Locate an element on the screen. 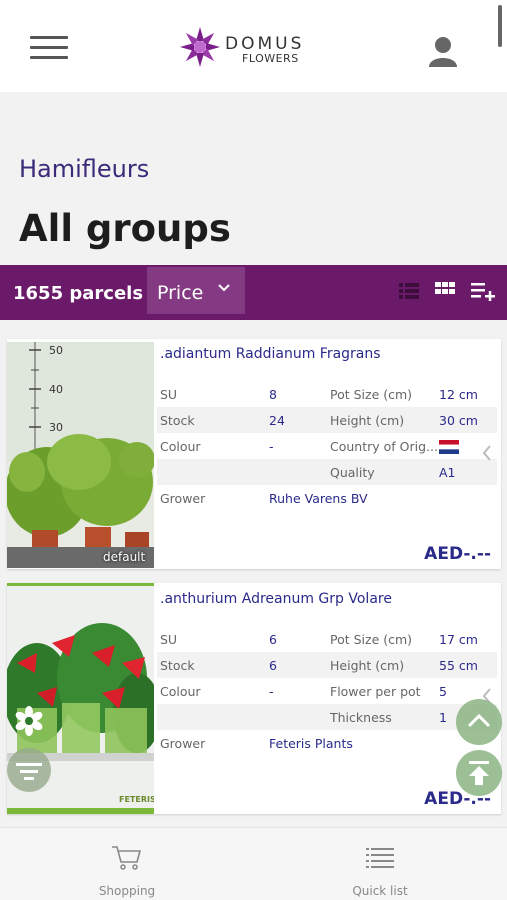 This screenshot has width=507, height=900. detail-row: Quality A1 is located at coordinates (327, 472).